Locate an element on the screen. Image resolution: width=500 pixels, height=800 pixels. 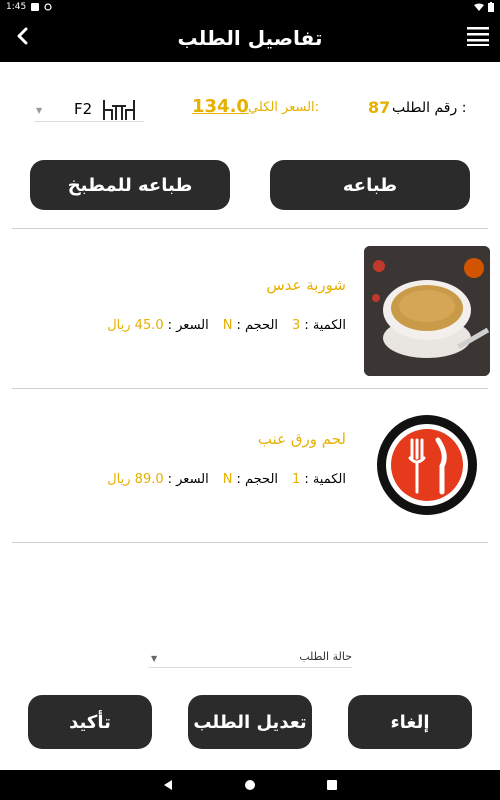
quantity-value: 3 is located at coordinates (296, 325).